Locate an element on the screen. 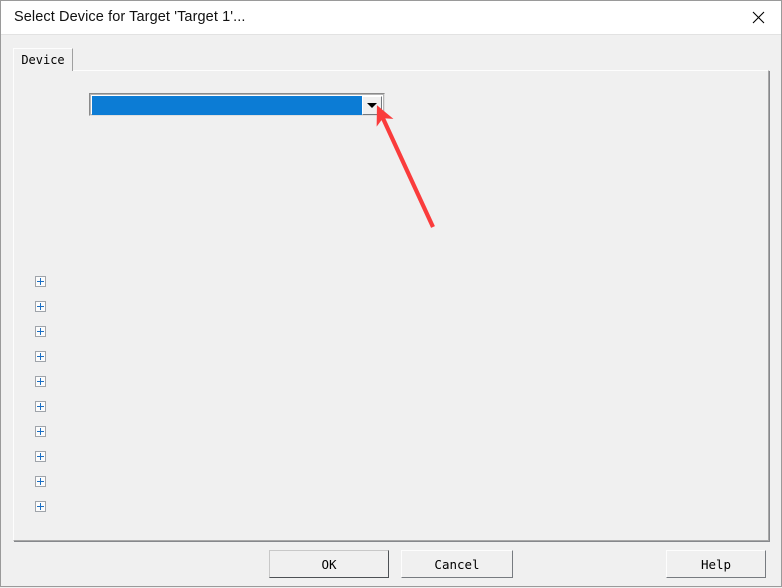 This screenshot has width=782, height=588. tab-device-label: Device is located at coordinates (43, 60).